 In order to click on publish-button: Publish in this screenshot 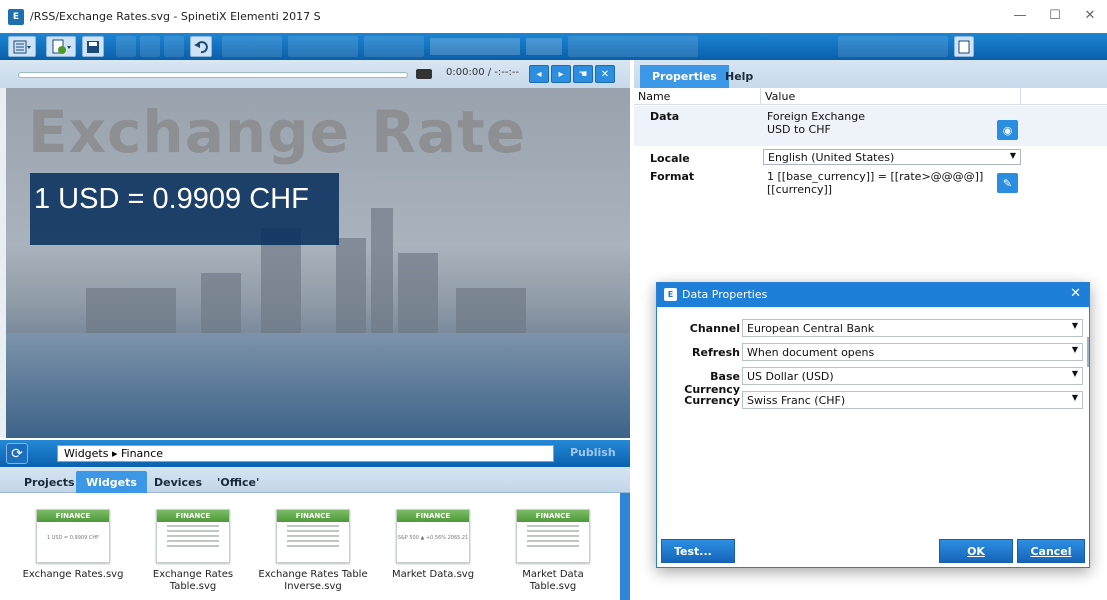, I will do `click(593, 452)`.